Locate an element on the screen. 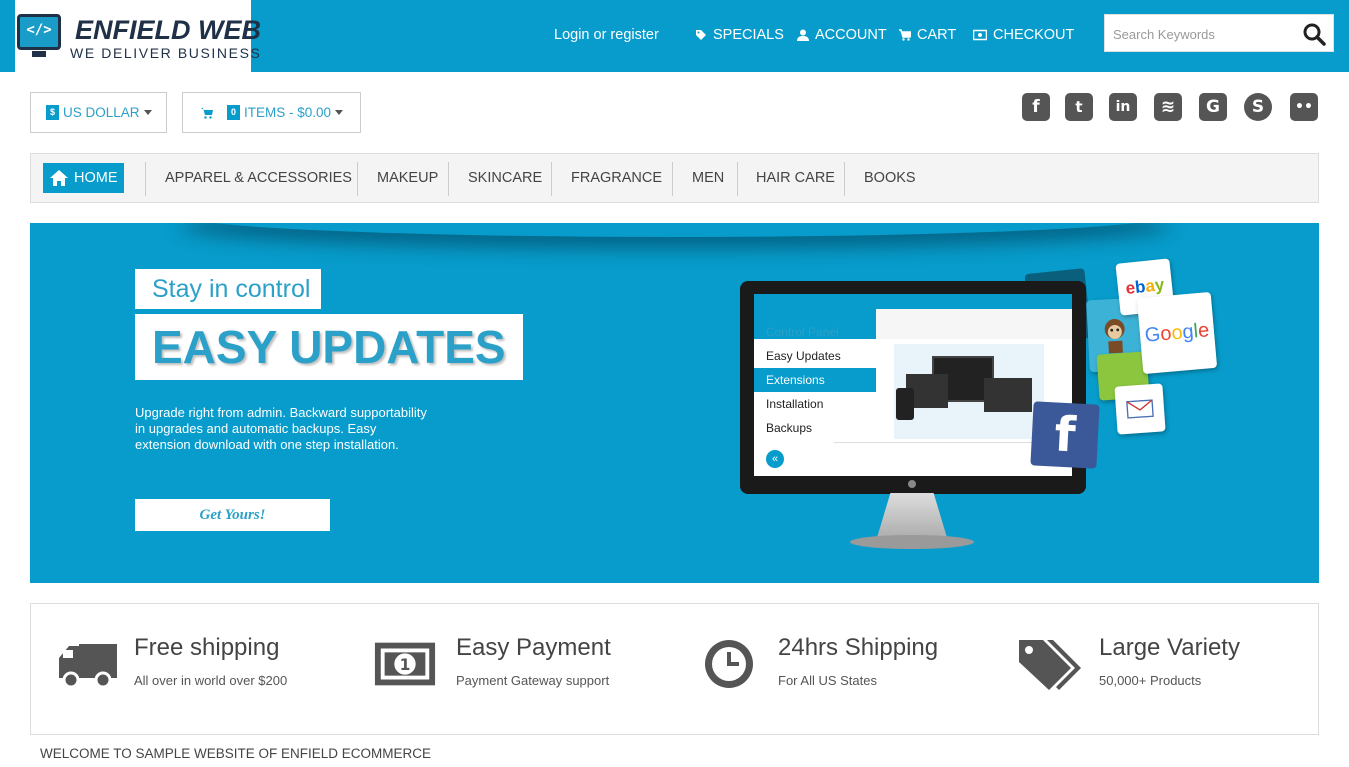  search-input is located at coordinates (1203, 34).